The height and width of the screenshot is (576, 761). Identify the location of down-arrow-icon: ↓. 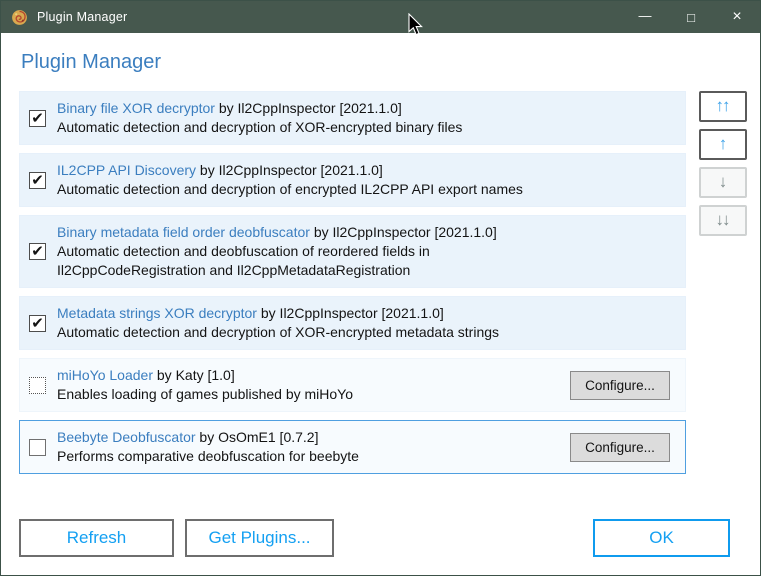
(723, 181).